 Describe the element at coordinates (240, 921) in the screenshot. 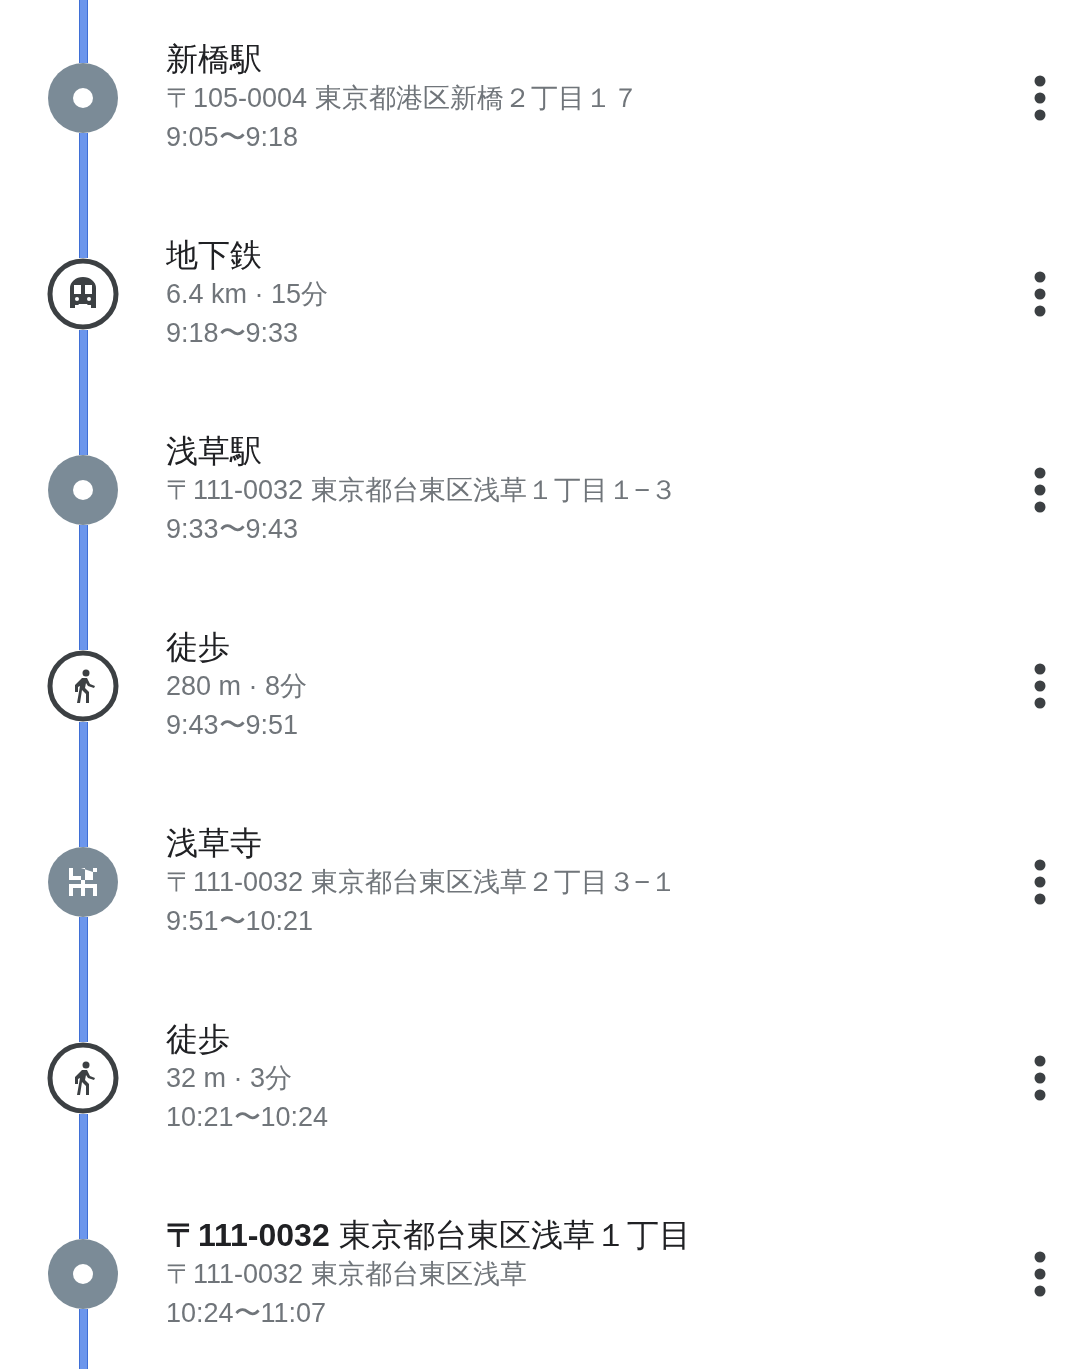

I see `time-range: 9:51〜10:21` at that location.